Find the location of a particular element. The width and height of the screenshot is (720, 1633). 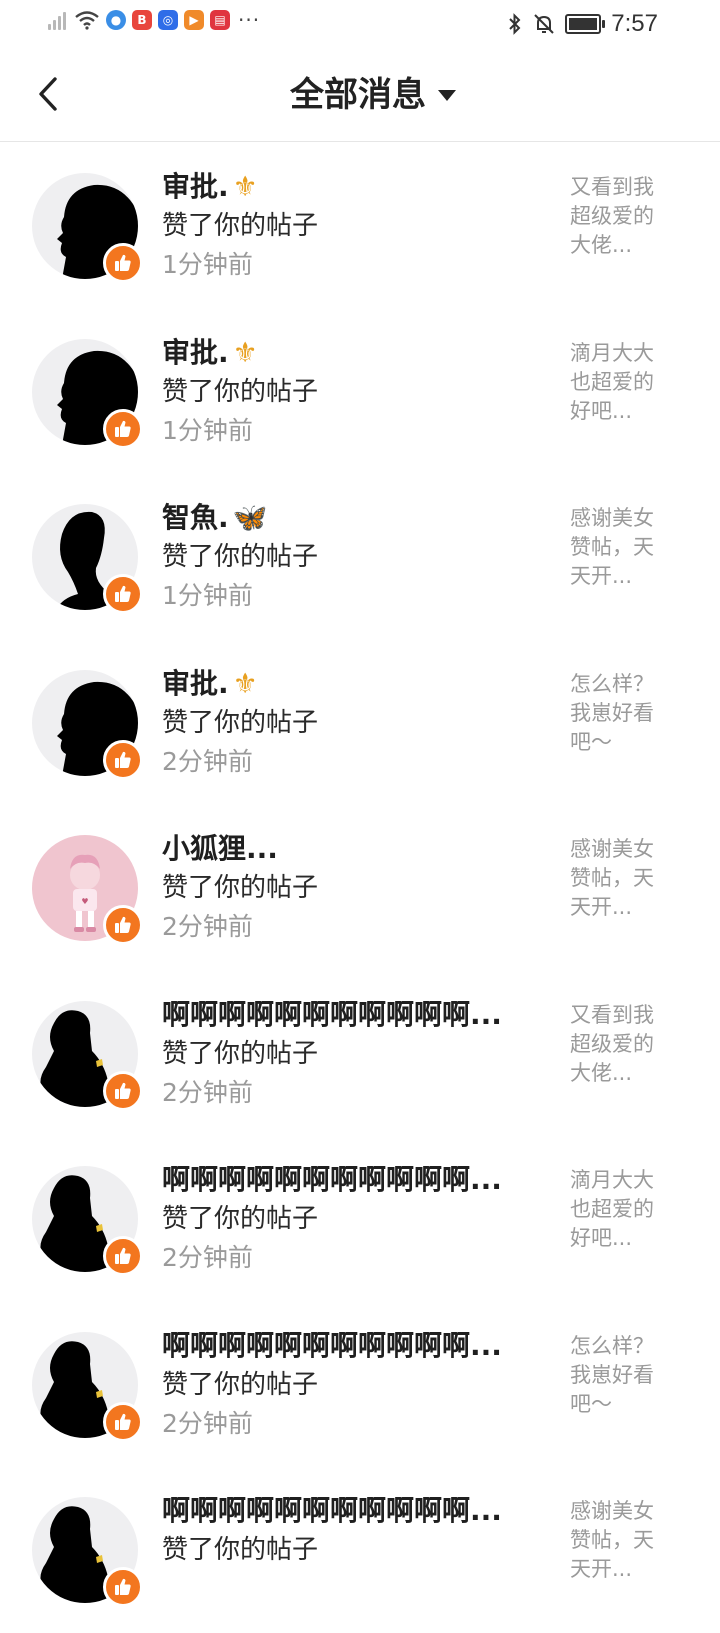

status-bar: ● B ◎ ▶ ▤ ··· 7:57 is located at coordinates (360, 24).